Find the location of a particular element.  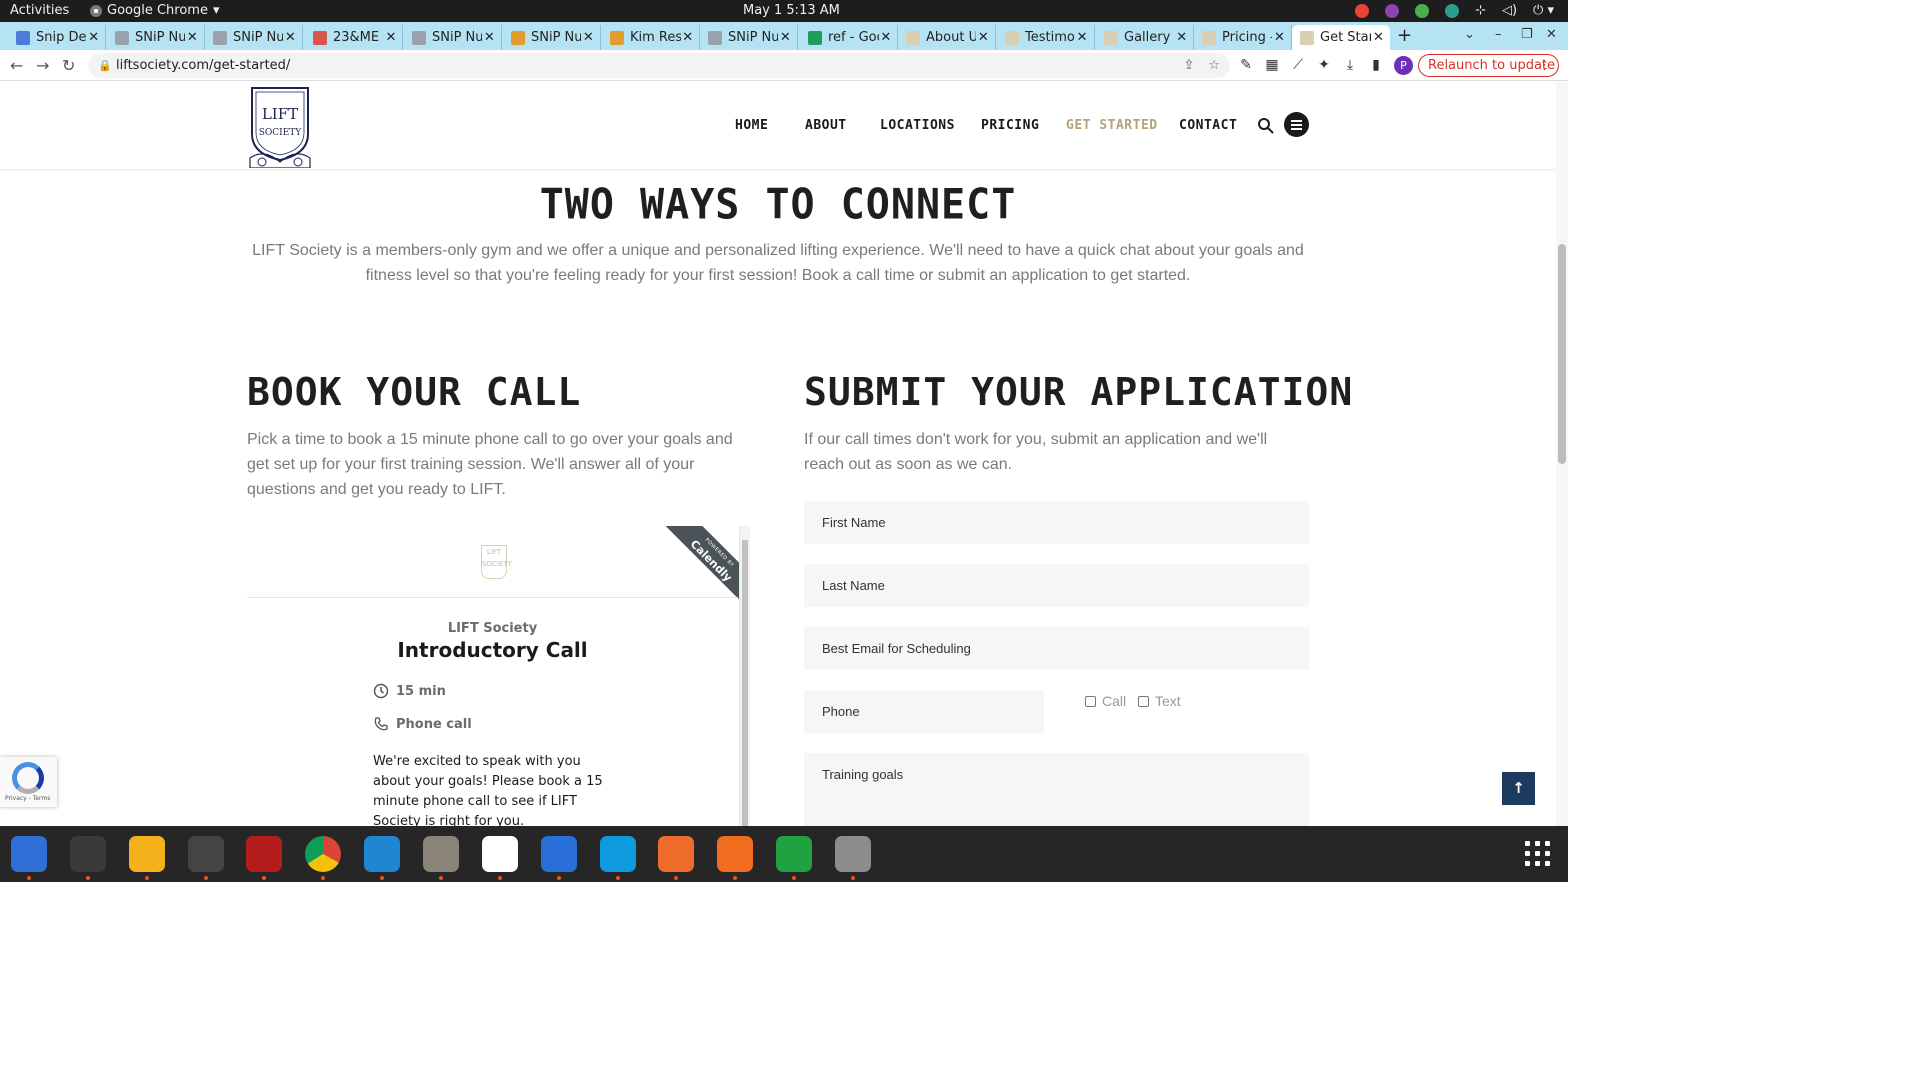

back-to-top-button: ↑ is located at coordinates (1518, 788).